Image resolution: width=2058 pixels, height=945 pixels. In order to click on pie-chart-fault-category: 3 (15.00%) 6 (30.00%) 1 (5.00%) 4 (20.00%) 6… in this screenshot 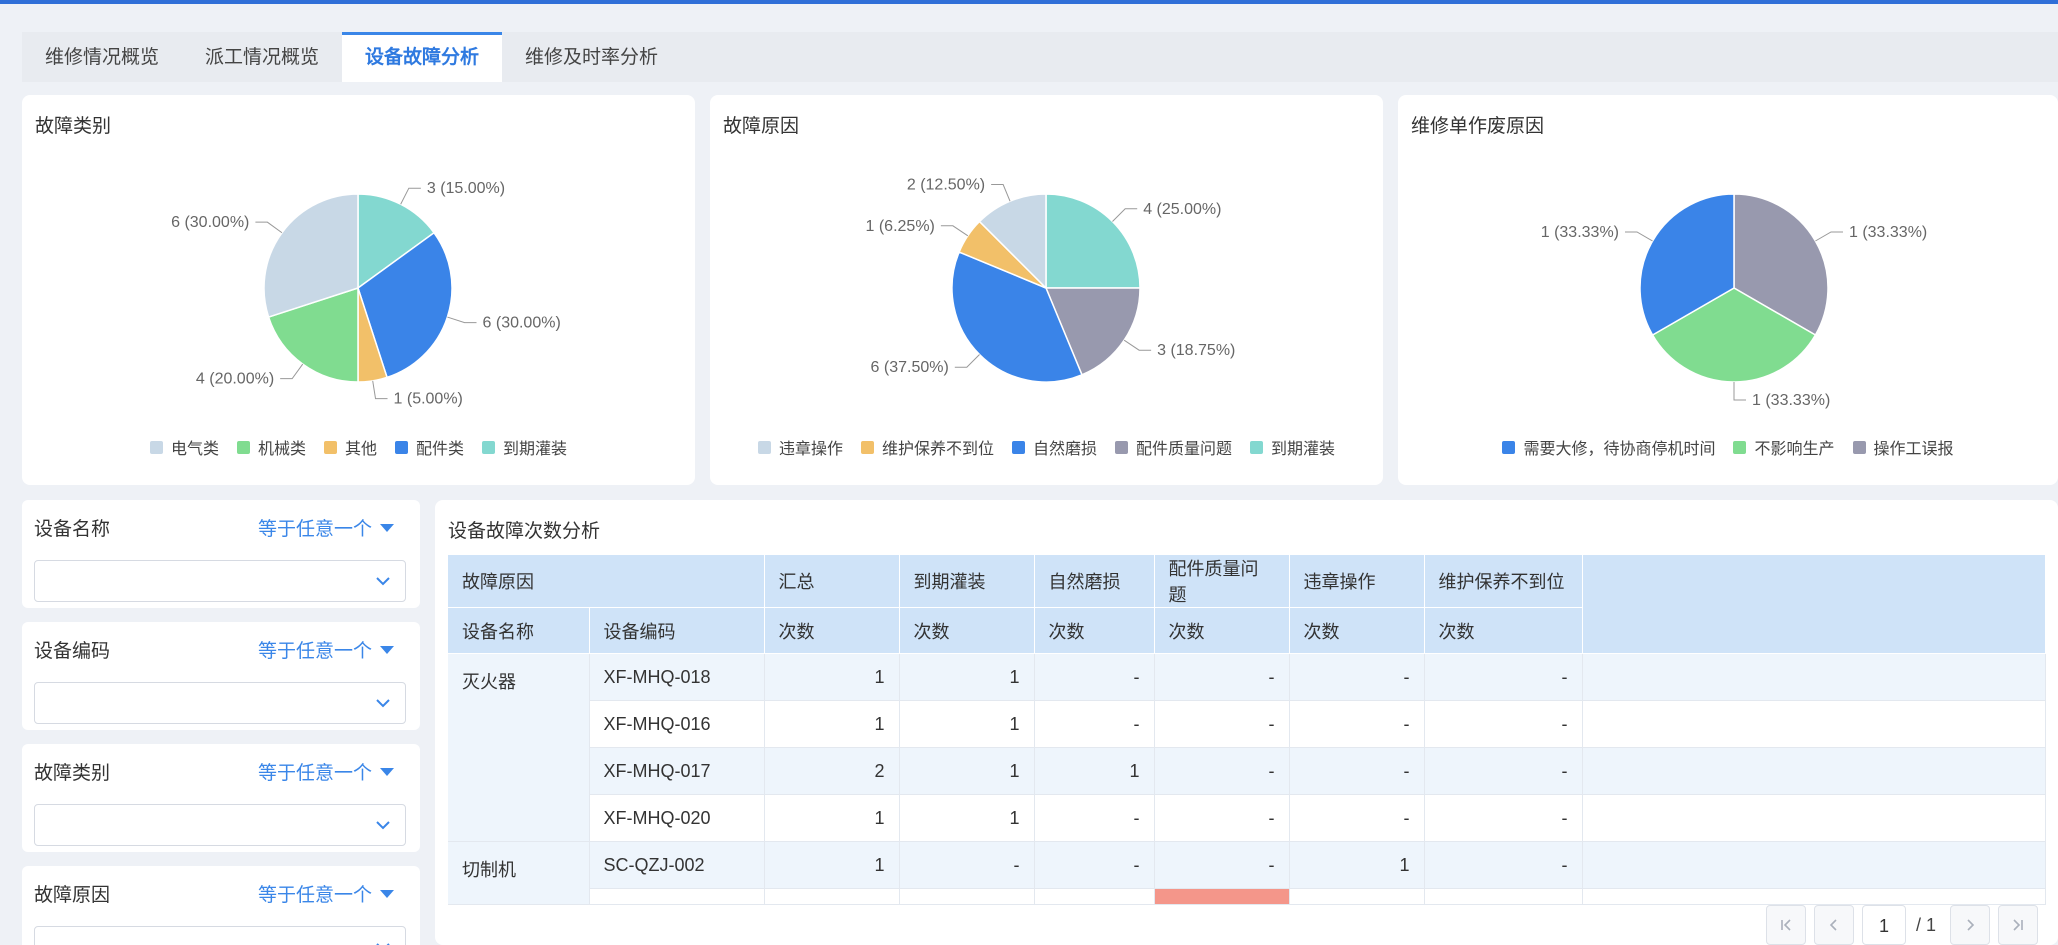, I will do `click(366, 293)`.